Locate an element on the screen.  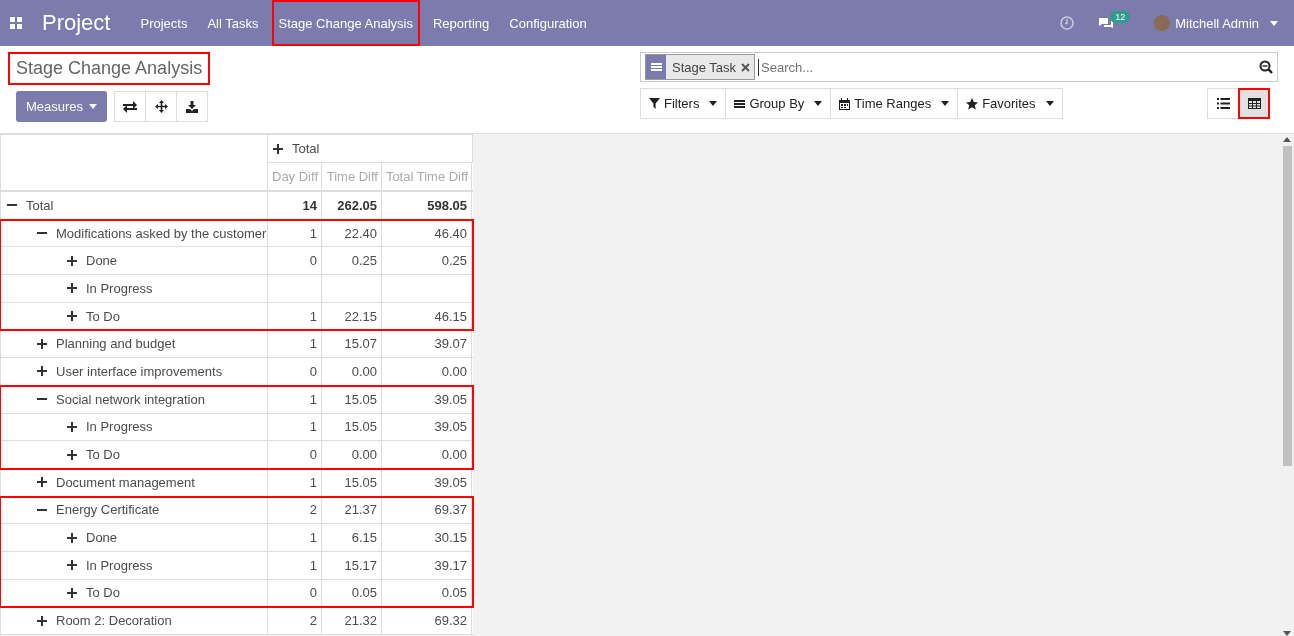
table-cell: 598.05 is located at coordinates (427, 205).